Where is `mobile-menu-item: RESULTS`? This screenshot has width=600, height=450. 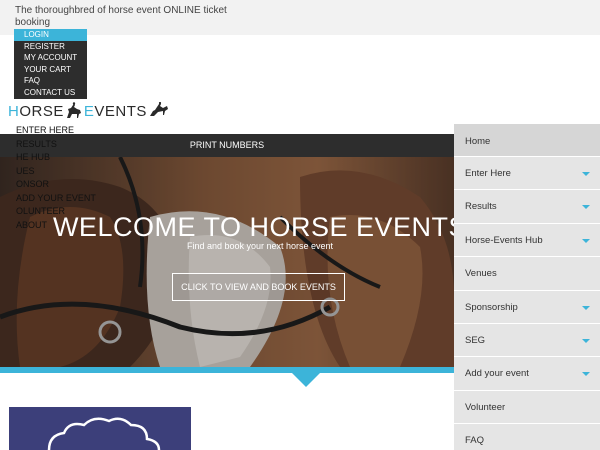
mobile-menu-item: RESULTS is located at coordinates (56, 145).